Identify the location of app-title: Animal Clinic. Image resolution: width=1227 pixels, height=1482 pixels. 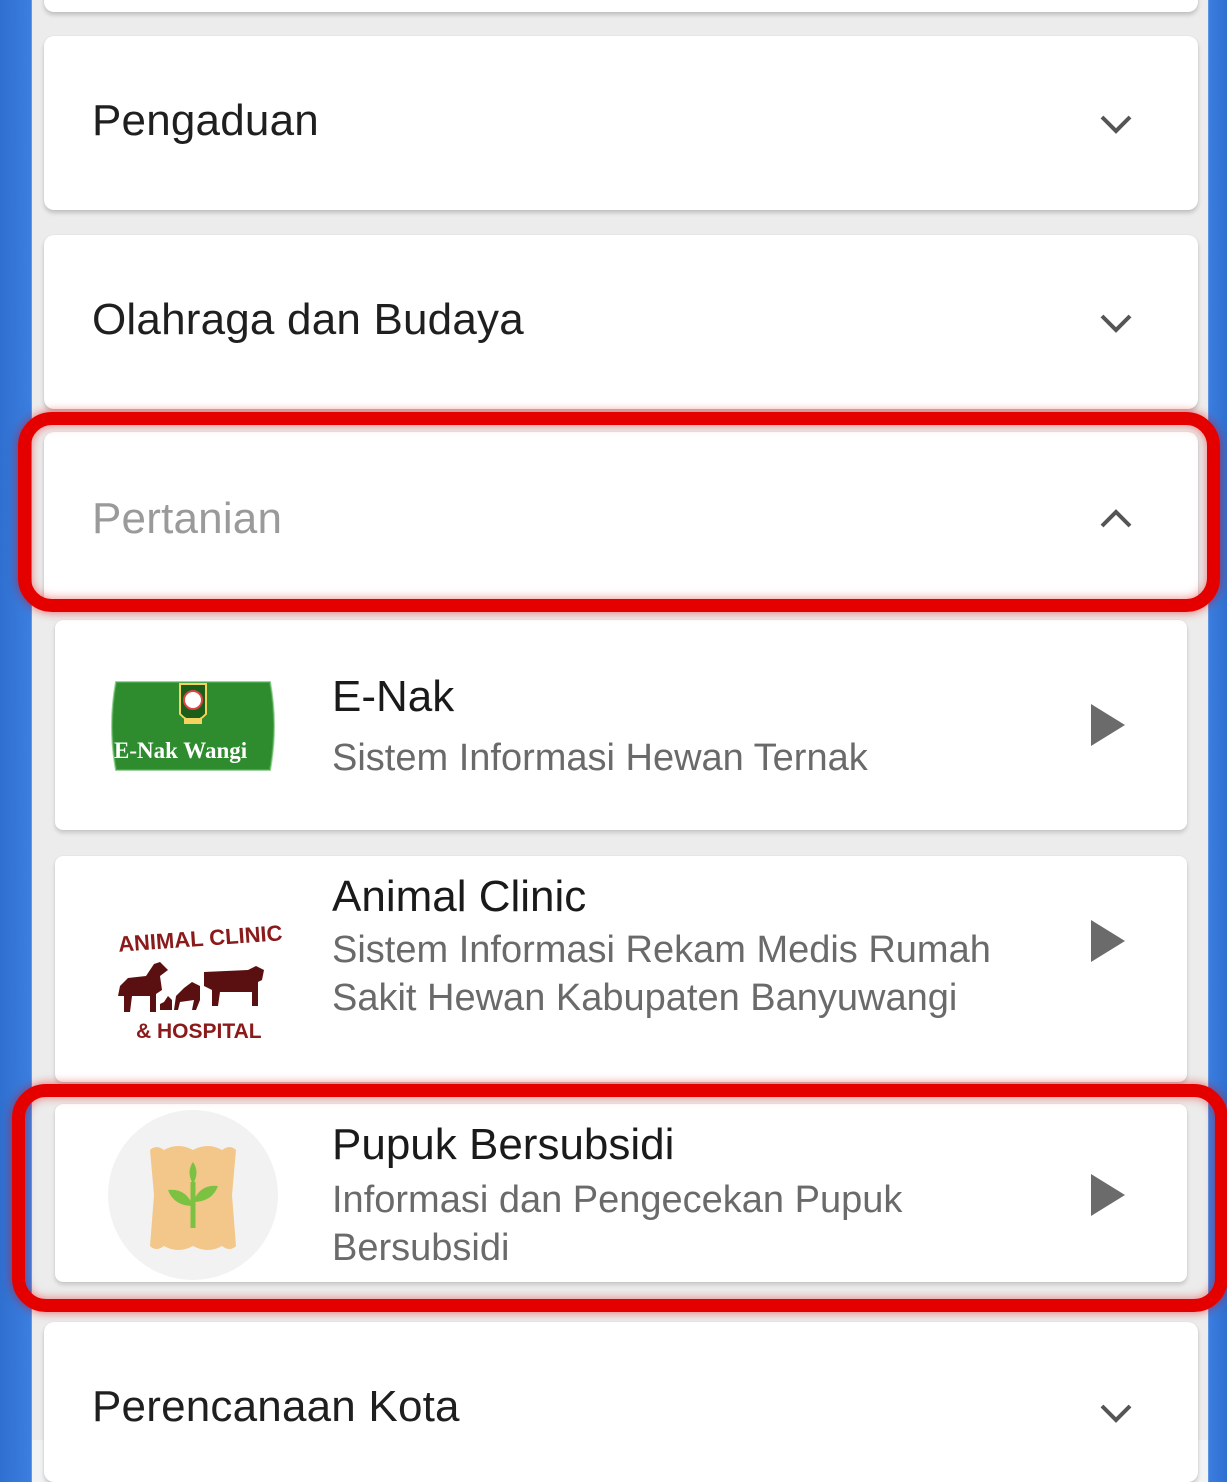
(459, 896).